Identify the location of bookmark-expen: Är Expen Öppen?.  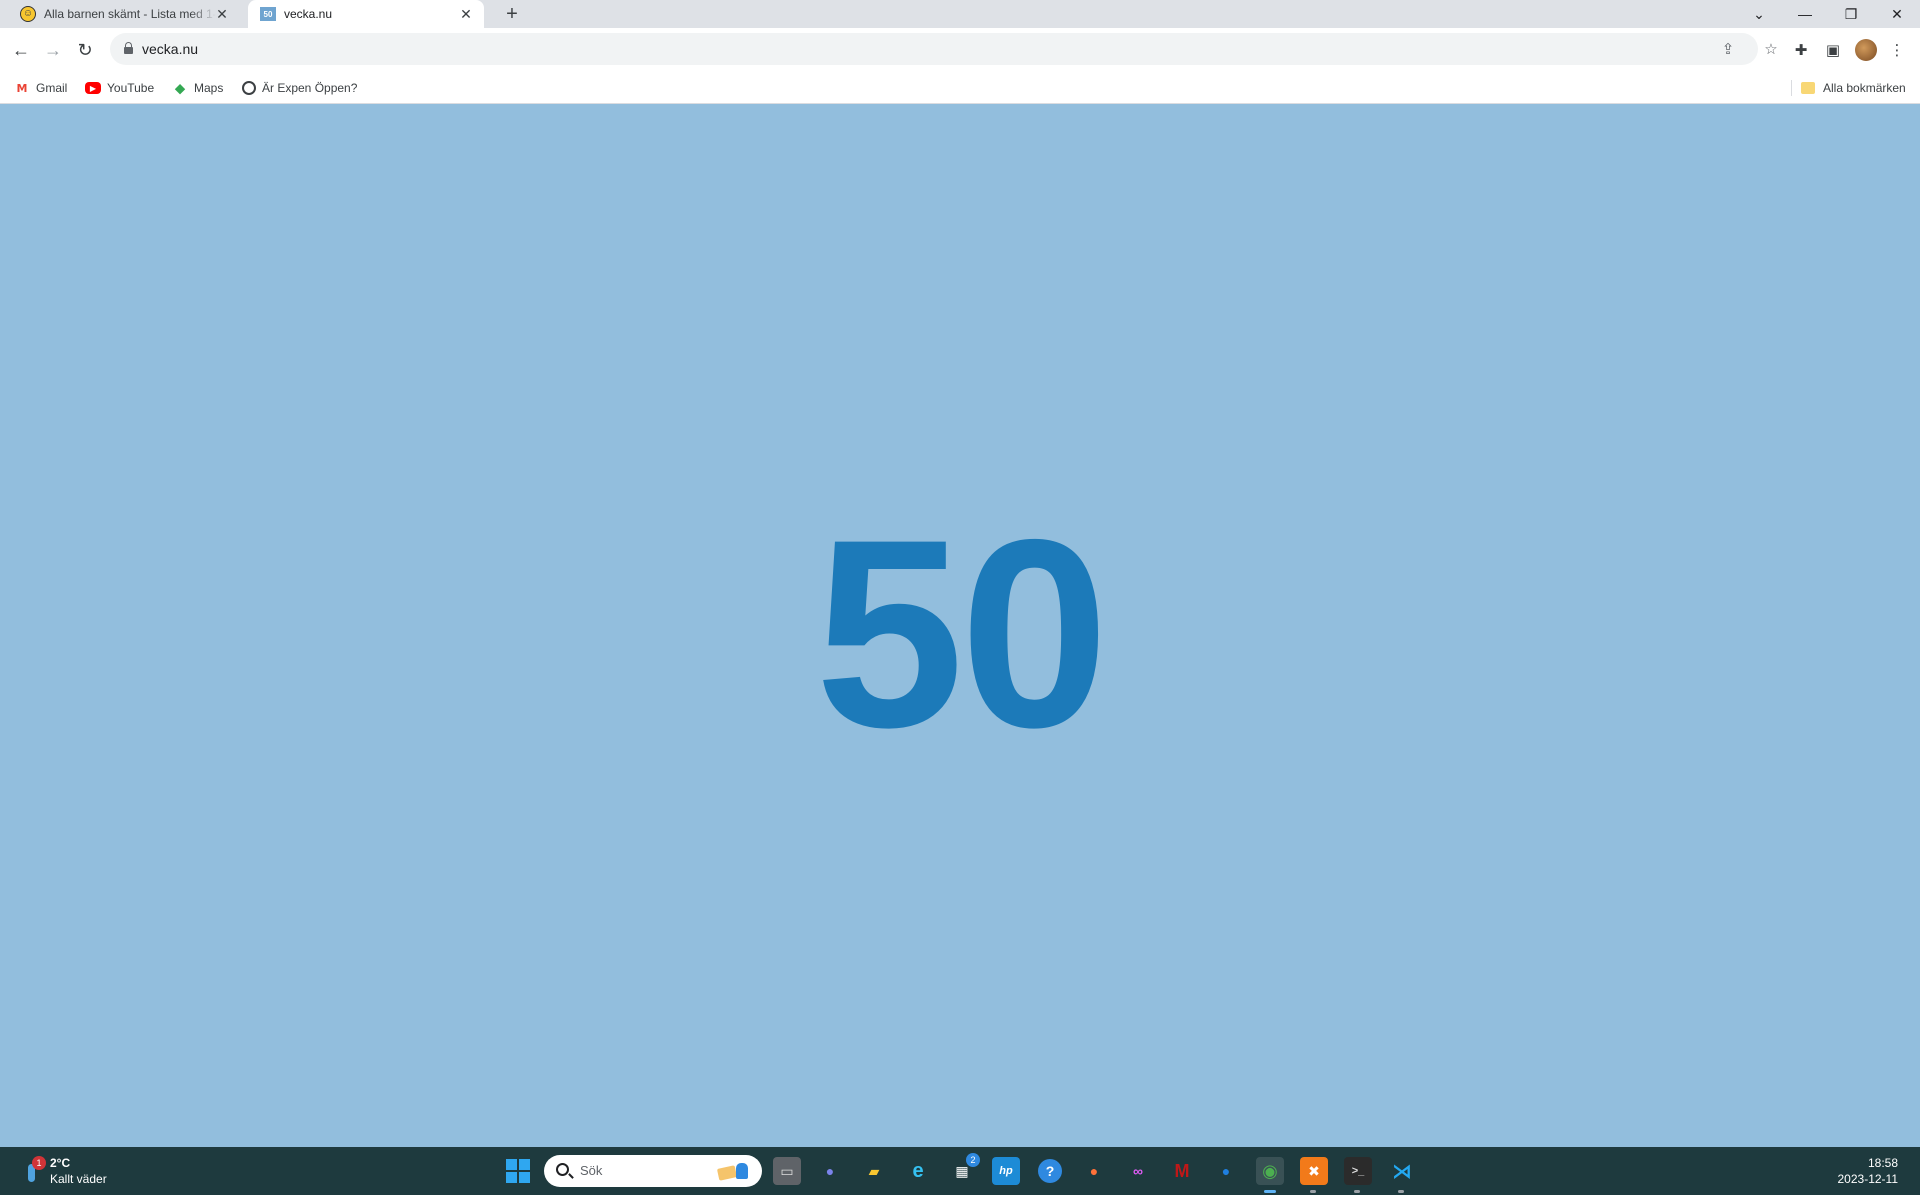
(299, 88).